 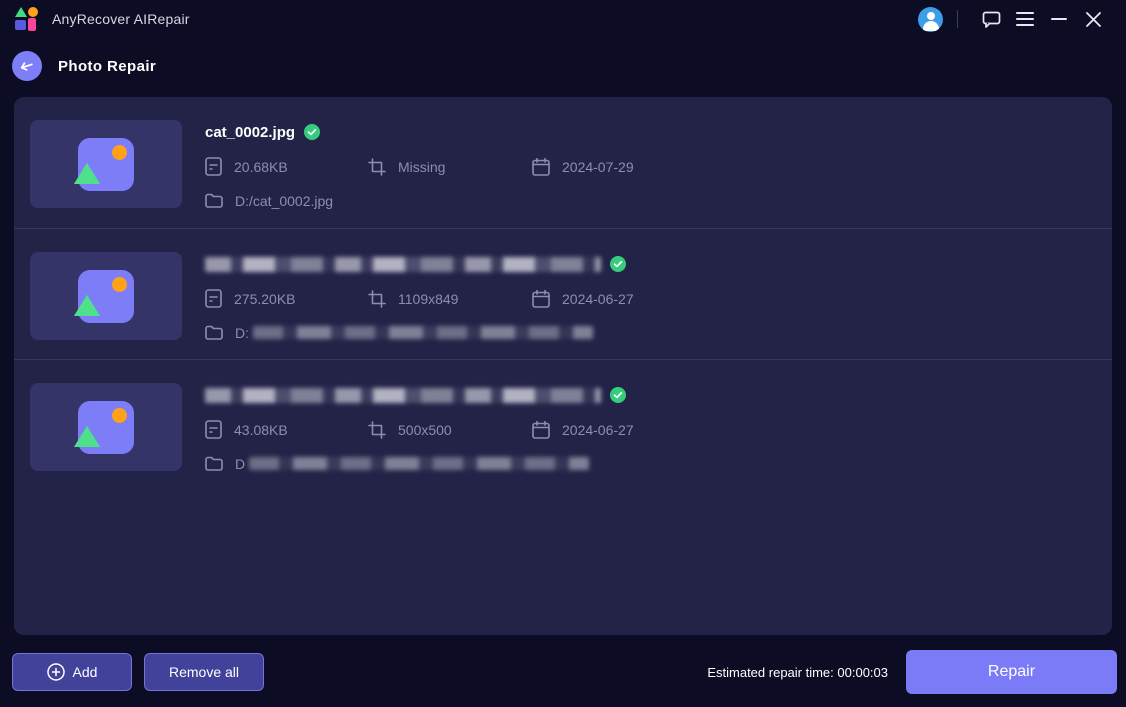 What do you see at coordinates (240, 463) in the screenshot?
I see `file-path: D` at bounding box center [240, 463].